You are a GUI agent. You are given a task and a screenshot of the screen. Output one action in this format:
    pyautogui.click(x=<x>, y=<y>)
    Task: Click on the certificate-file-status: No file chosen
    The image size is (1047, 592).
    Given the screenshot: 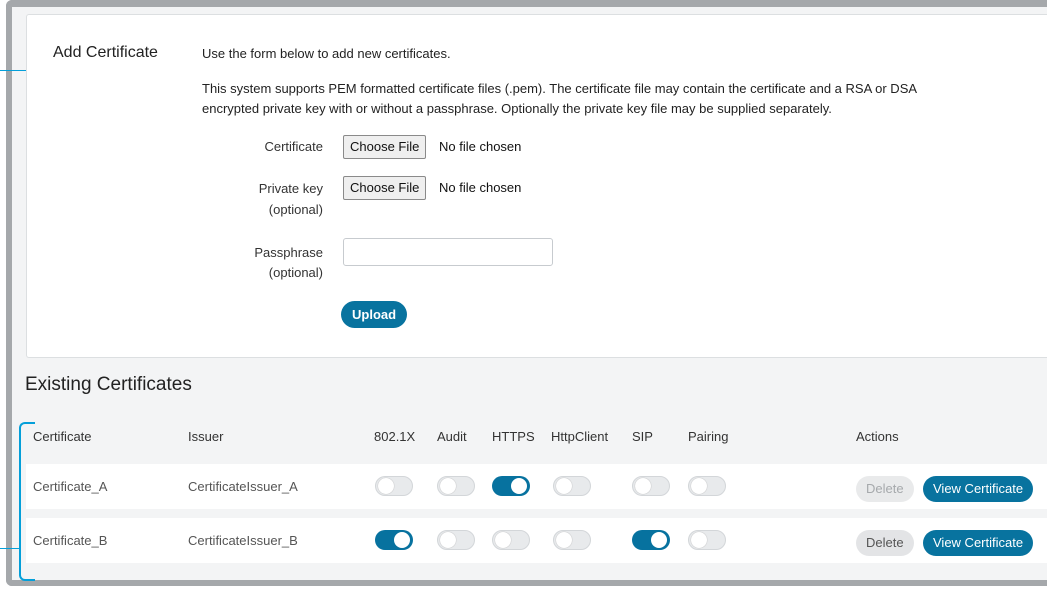 What is the action you would take?
    pyautogui.click(x=480, y=146)
    